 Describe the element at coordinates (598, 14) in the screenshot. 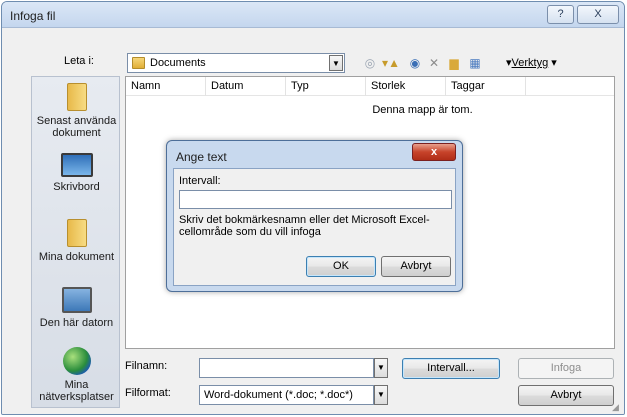

I see `close-button: X` at that location.